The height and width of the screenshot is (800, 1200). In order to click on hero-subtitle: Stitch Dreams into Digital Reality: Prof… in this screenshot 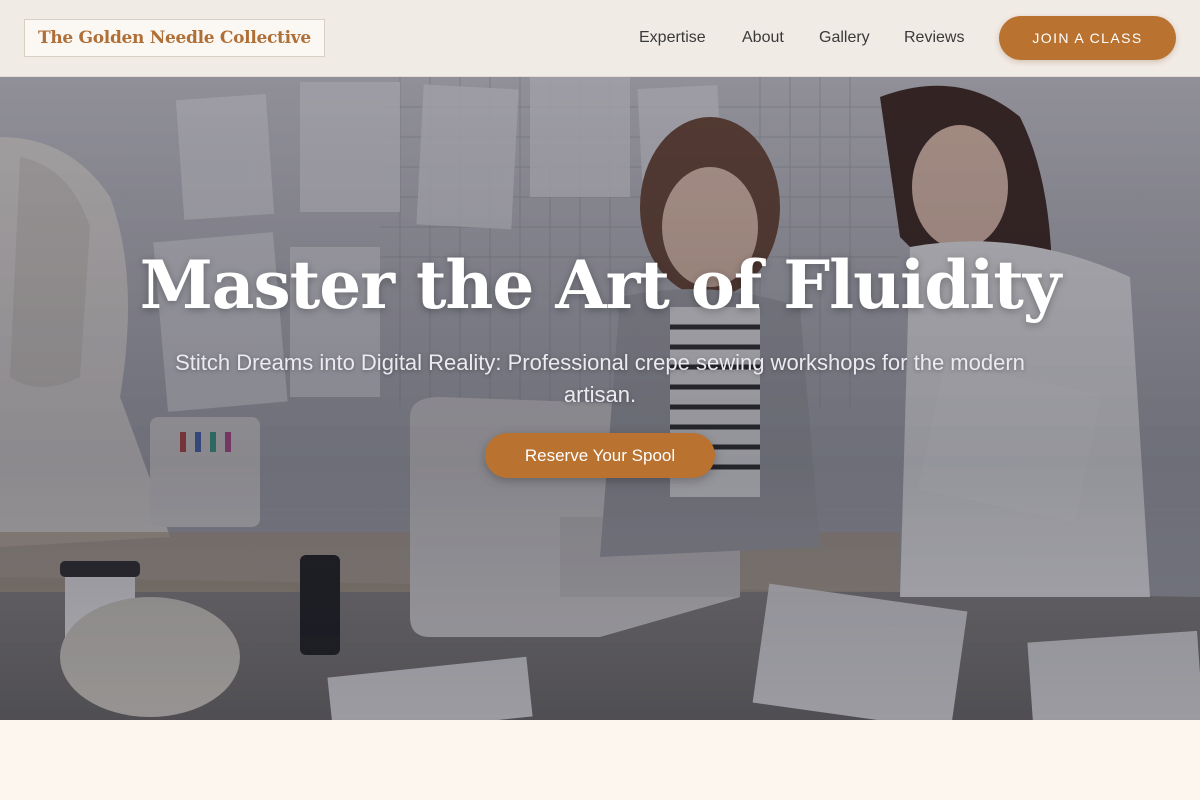, I will do `click(600, 378)`.